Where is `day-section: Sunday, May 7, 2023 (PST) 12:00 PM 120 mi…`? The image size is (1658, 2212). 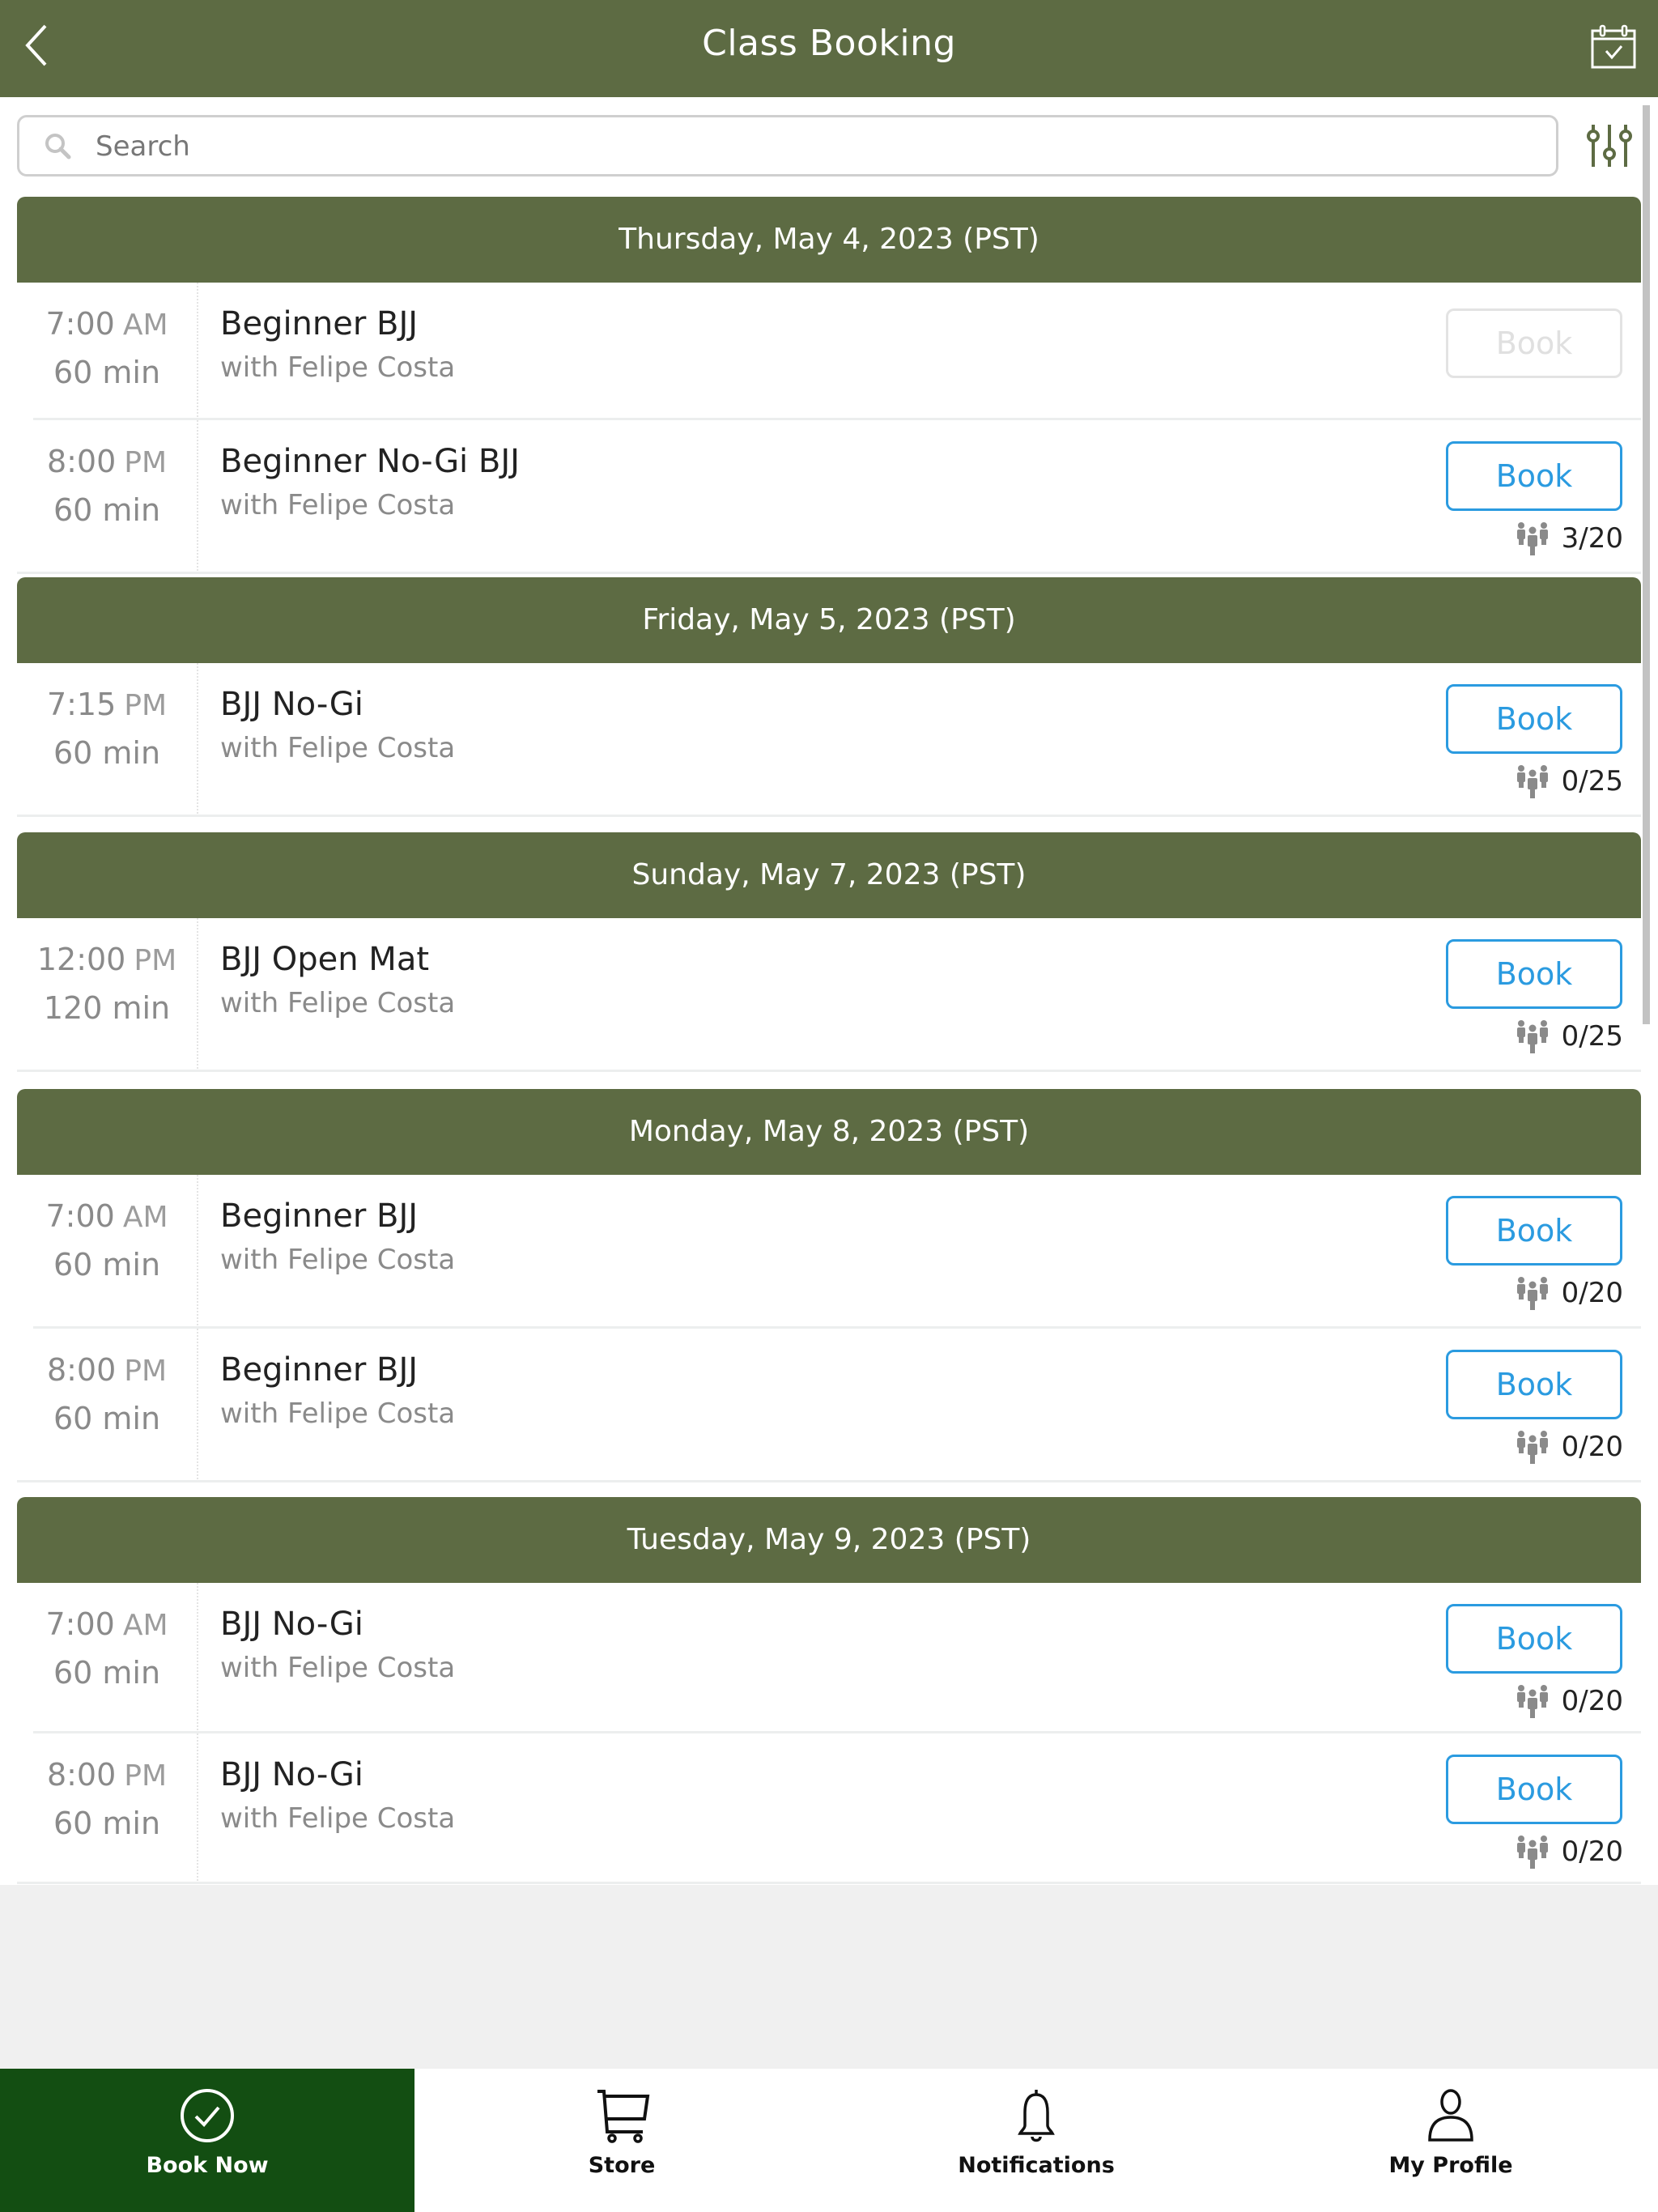
day-section: Sunday, May 7, 2023 (PST) 12:00 PM 120 mi… is located at coordinates (829, 952).